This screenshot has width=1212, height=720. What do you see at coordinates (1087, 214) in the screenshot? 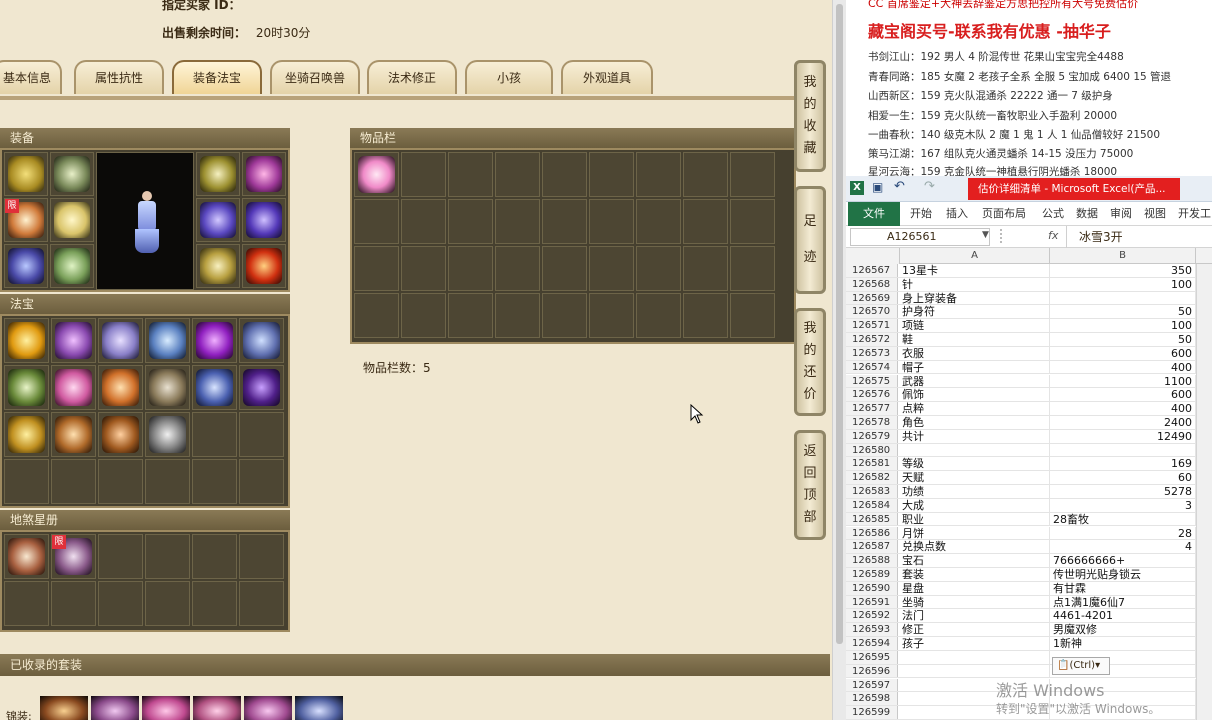
I see `ribbon-tab-data: 数据` at bounding box center [1087, 214].